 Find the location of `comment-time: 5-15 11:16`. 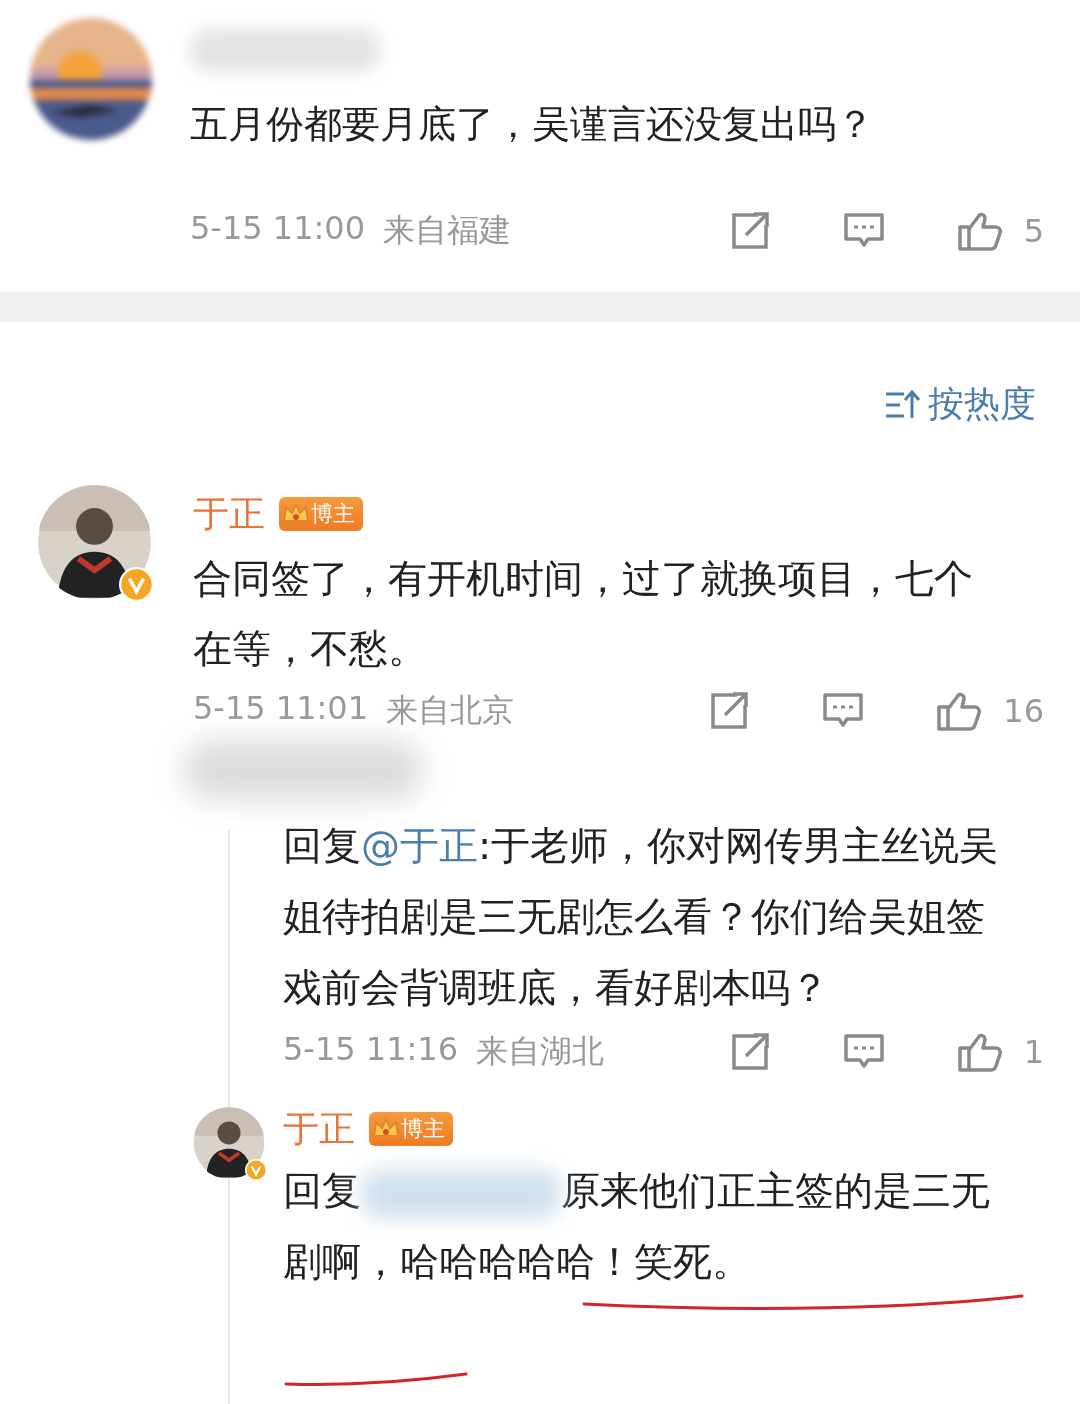

comment-time: 5-15 11:16 is located at coordinates (370, 1050).